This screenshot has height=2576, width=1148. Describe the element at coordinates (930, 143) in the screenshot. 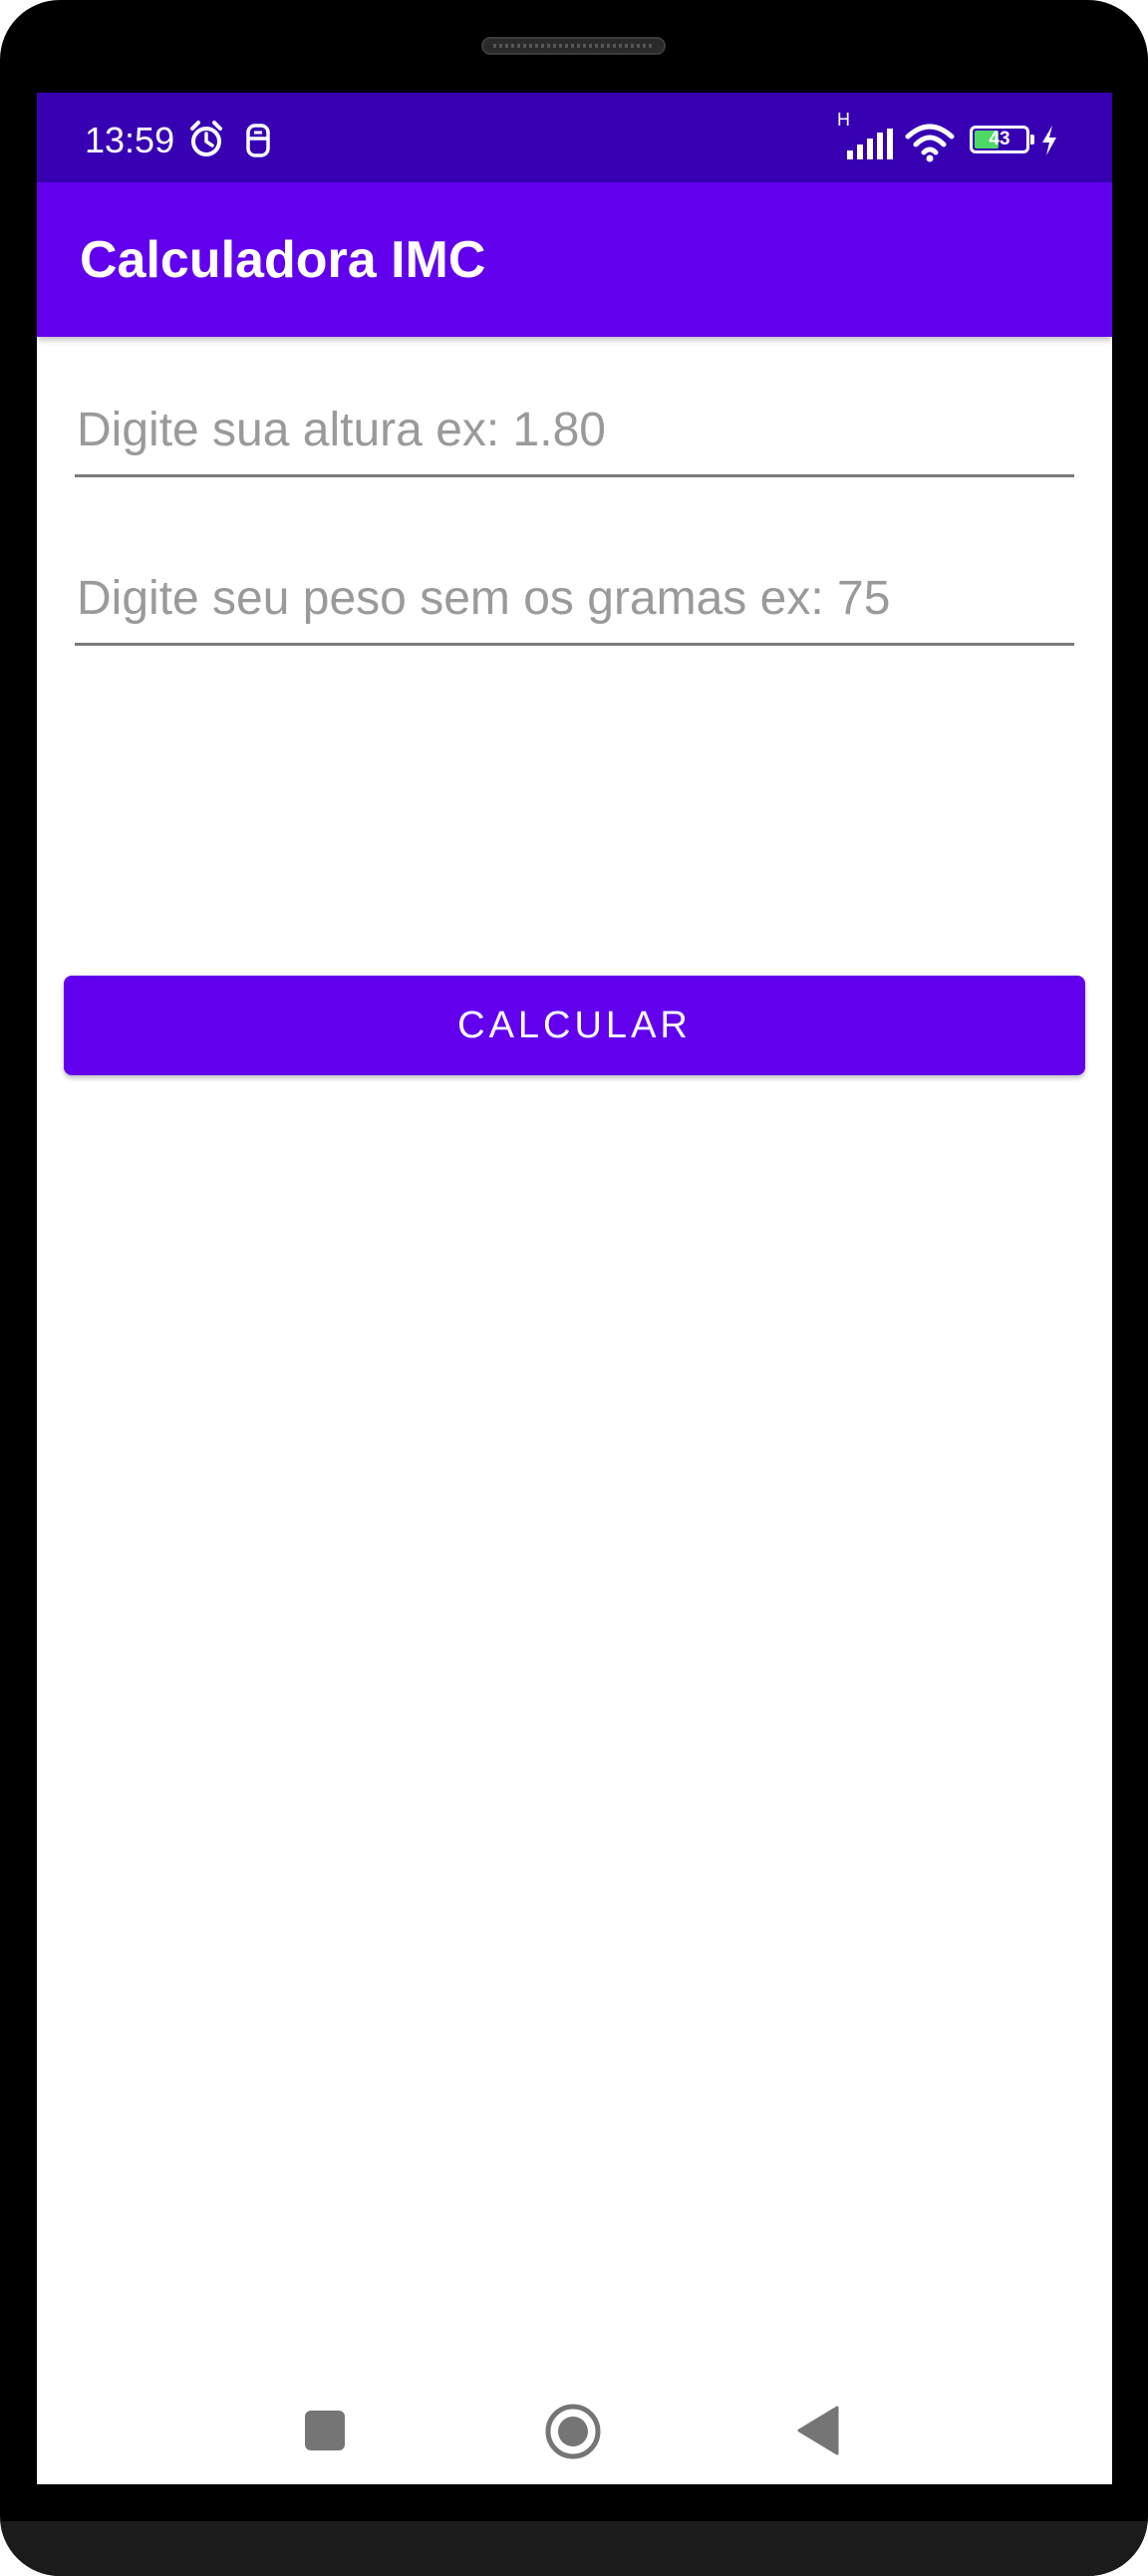

I see `wifi-icon` at that location.